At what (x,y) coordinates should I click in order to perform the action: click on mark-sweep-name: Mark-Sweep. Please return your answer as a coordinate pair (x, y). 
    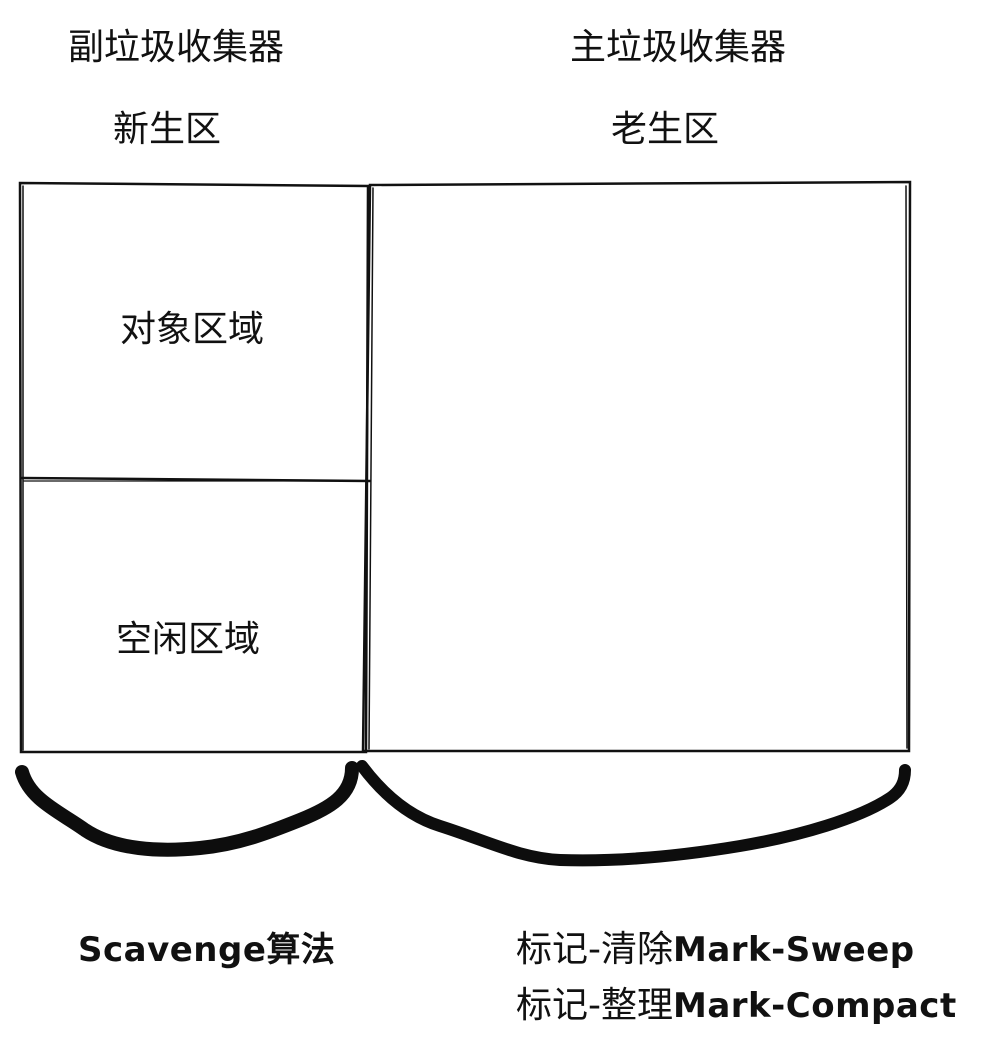
    Looking at the image, I should click on (794, 950).